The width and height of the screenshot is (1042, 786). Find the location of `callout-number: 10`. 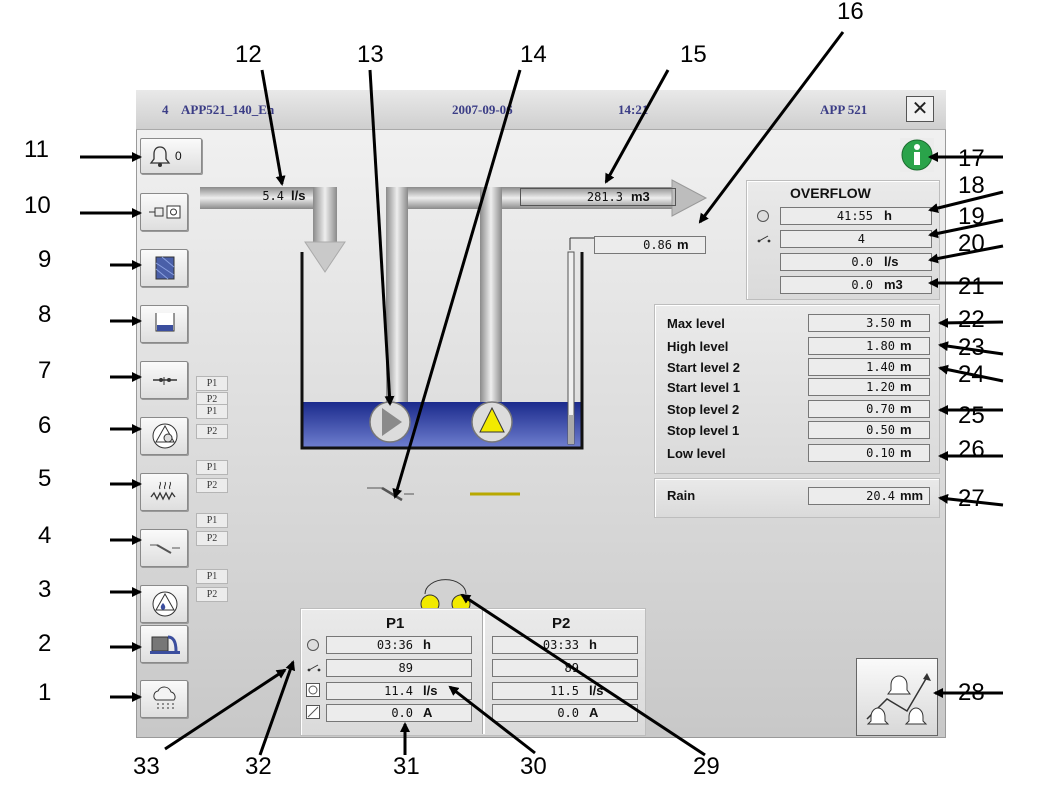

callout-number: 10 is located at coordinates (37, 205).